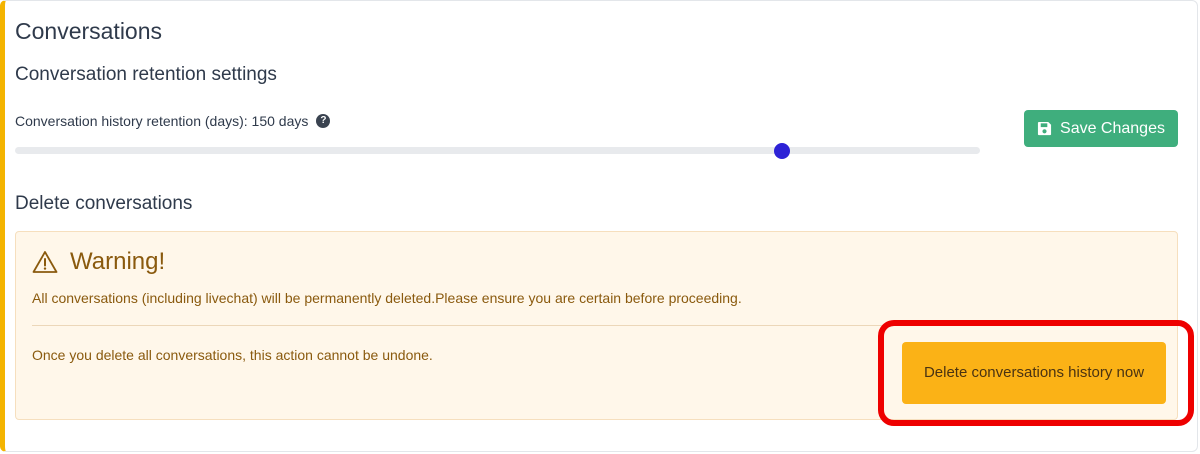  What do you see at coordinates (497, 151) in the screenshot?
I see `retention-slider` at bounding box center [497, 151].